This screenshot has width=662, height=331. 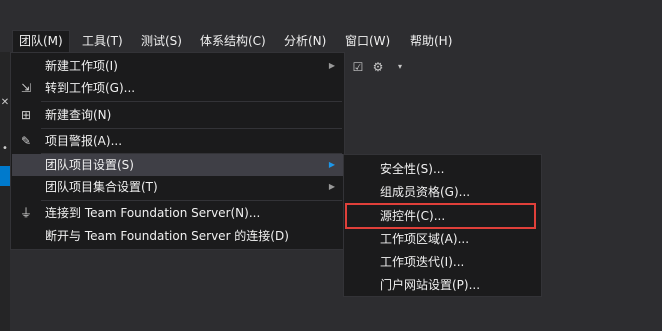 What do you see at coordinates (78, 115) in the screenshot?
I see `menu-item-label: 新建查询(N)` at bounding box center [78, 115].